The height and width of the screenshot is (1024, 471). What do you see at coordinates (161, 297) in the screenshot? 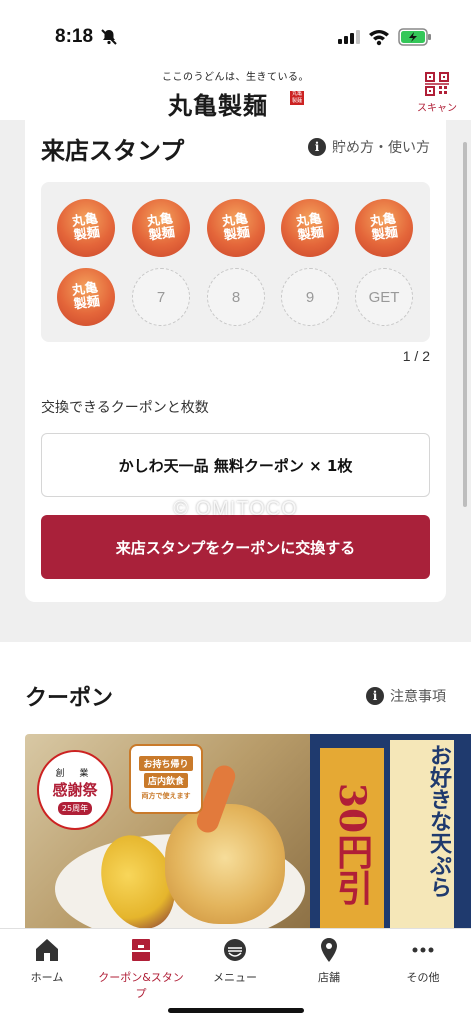
I see `stamp-empty-7: 7` at bounding box center [161, 297].